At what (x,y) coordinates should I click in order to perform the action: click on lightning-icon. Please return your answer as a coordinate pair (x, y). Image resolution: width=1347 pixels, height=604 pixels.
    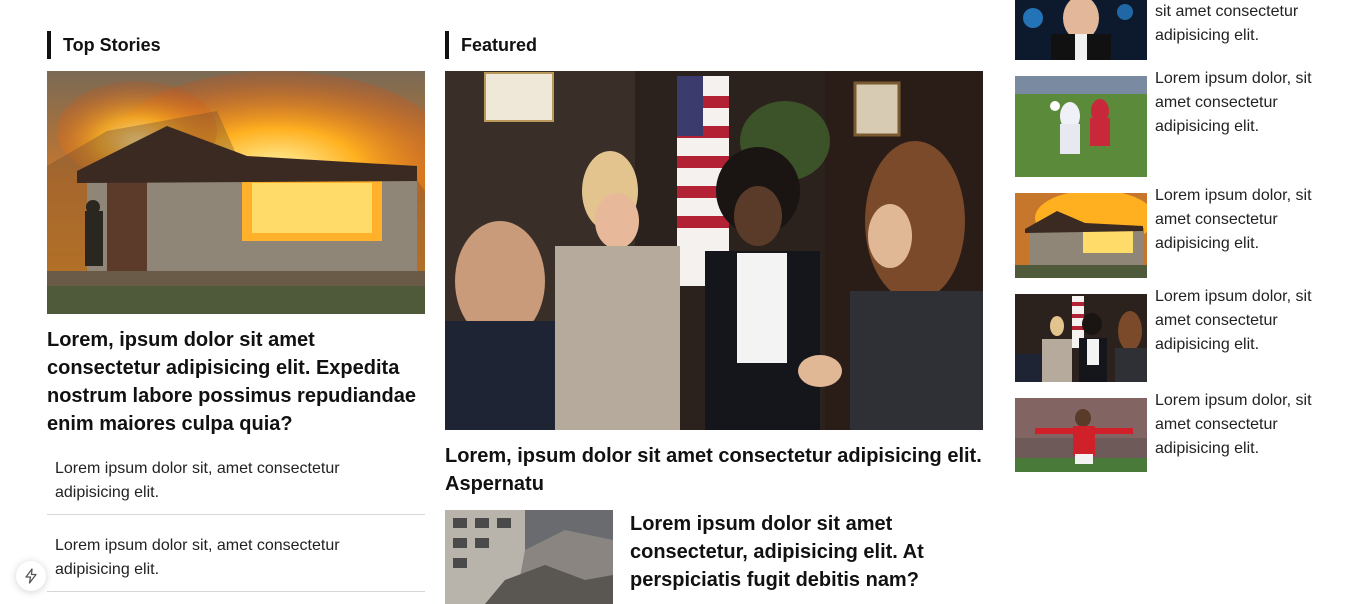
    Looking at the image, I should click on (31, 576).